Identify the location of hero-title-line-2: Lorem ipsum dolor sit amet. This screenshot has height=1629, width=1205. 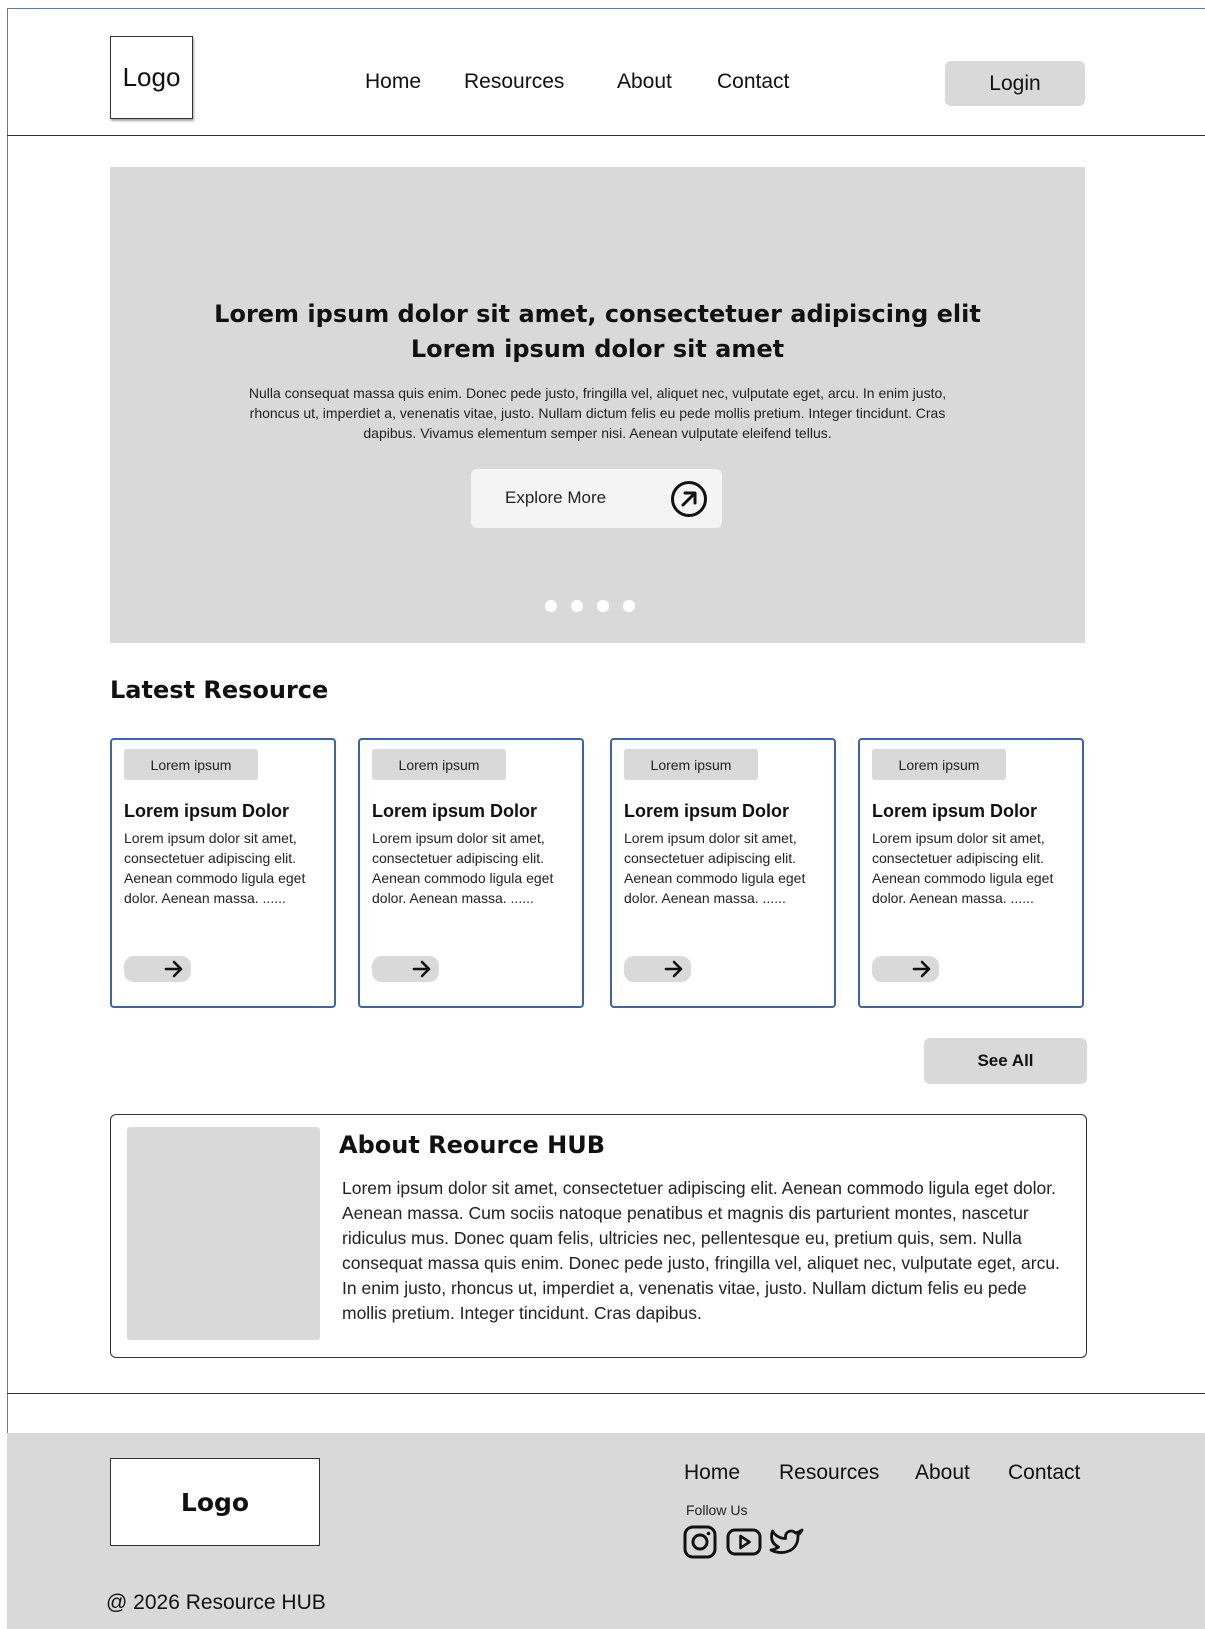
(597, 349).